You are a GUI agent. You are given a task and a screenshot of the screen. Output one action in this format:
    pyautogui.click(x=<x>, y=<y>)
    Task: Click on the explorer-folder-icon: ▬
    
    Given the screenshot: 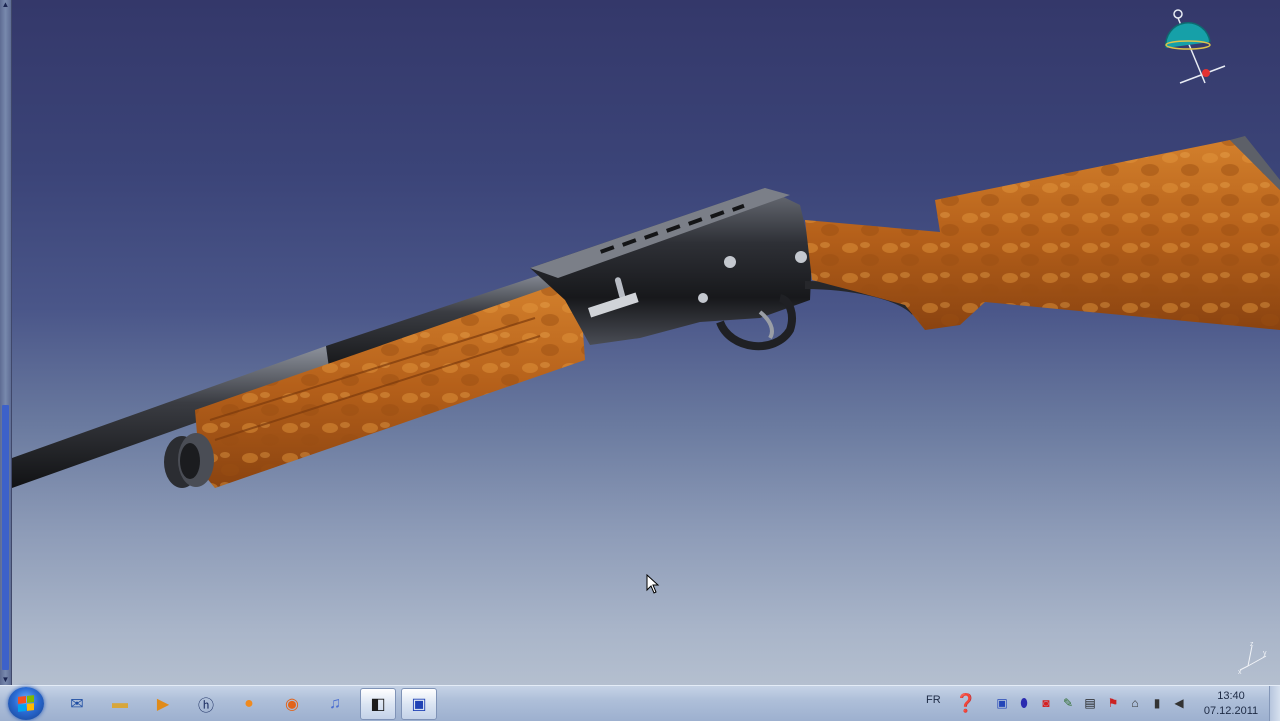 What is the action you would take?
    pyautogui.click(x=120, y=704)
    